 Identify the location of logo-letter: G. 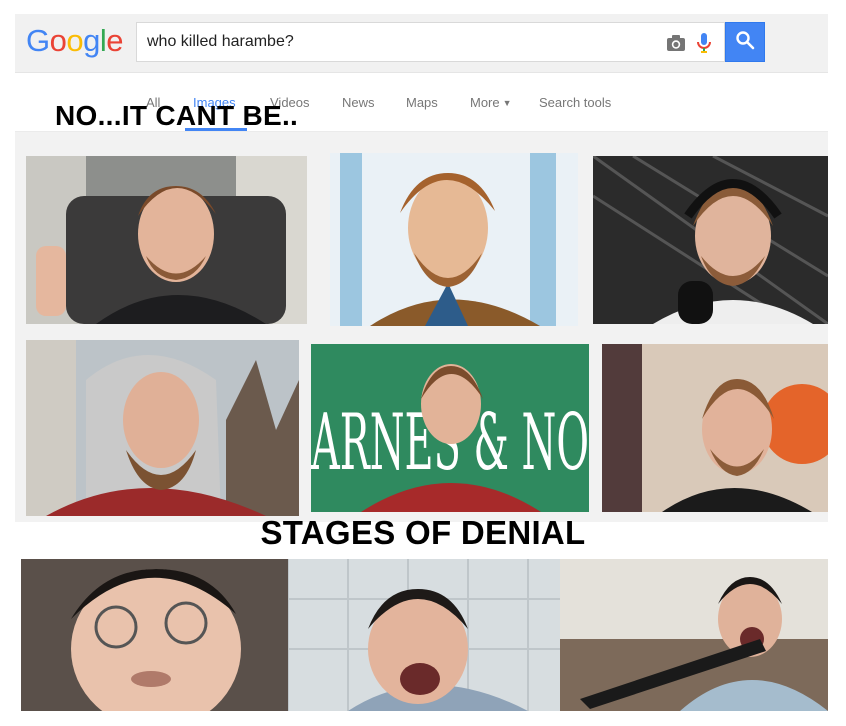
(38, 40).